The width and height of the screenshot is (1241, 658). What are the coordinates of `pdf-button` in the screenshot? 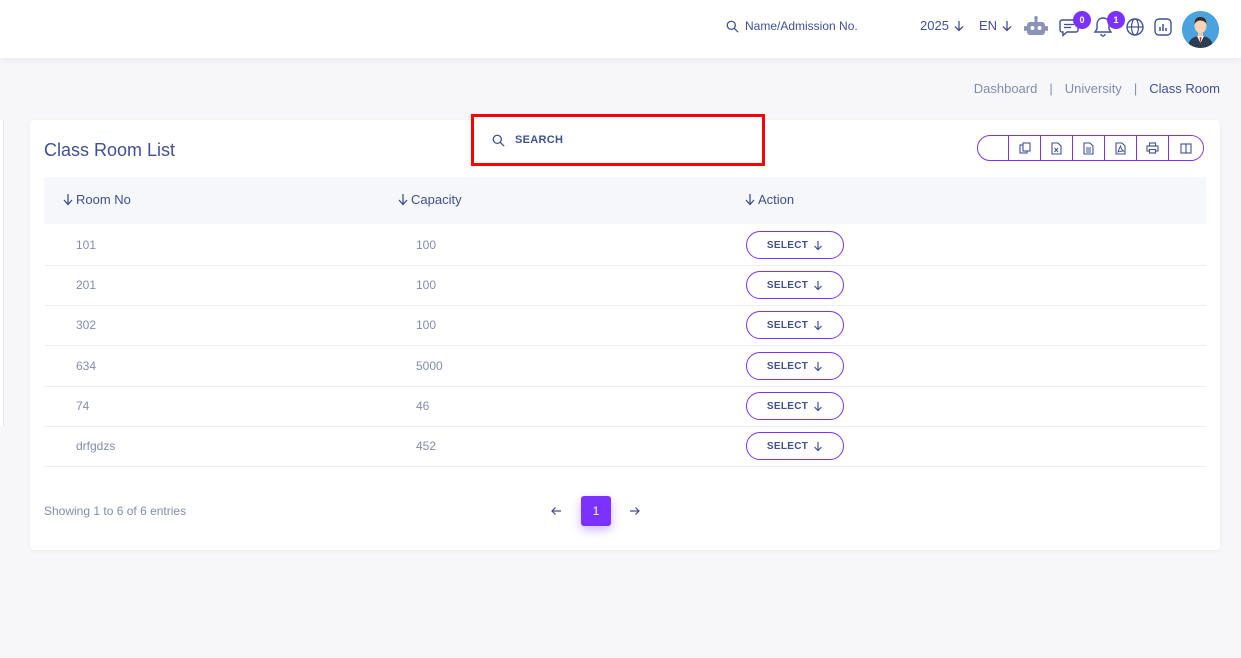 It's located at (1120, 148).